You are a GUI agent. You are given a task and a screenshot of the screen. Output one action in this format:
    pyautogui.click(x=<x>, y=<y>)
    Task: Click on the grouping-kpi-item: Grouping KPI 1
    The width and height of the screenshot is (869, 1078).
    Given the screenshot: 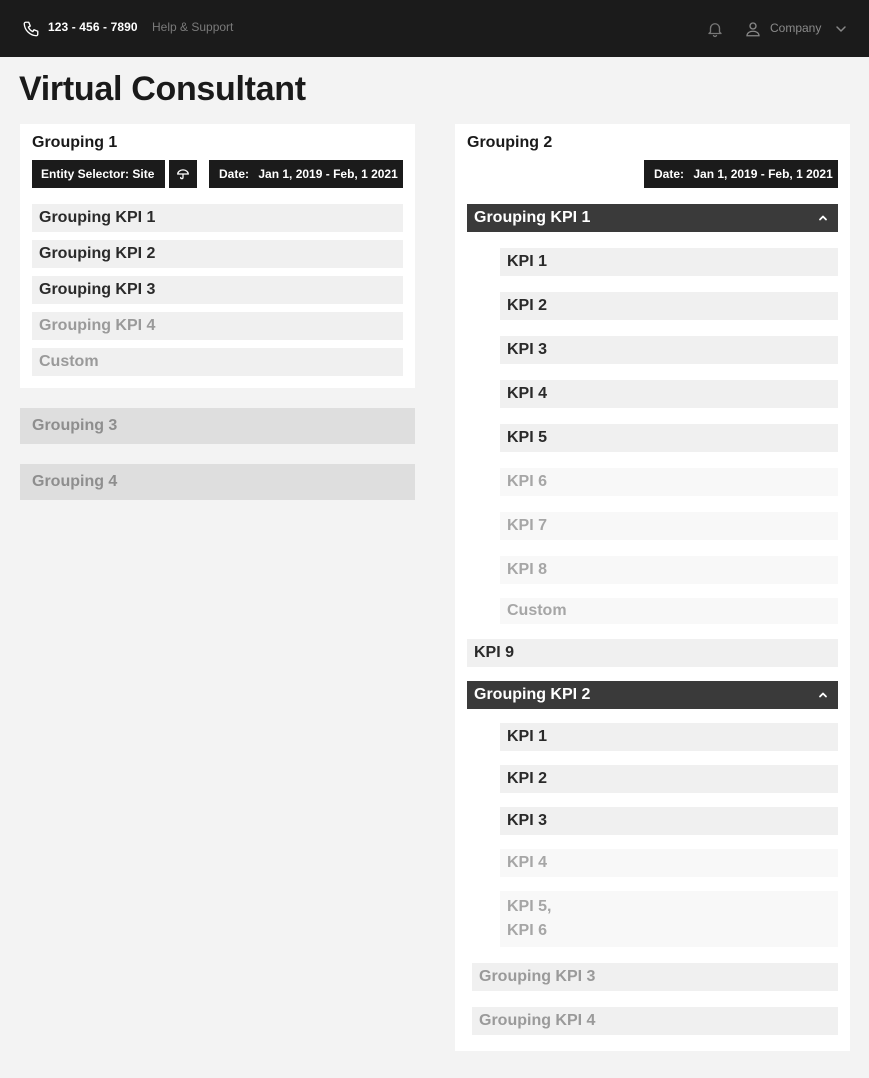 What is the action you would take?
    pyautogui.click(x=217, y=218)
    